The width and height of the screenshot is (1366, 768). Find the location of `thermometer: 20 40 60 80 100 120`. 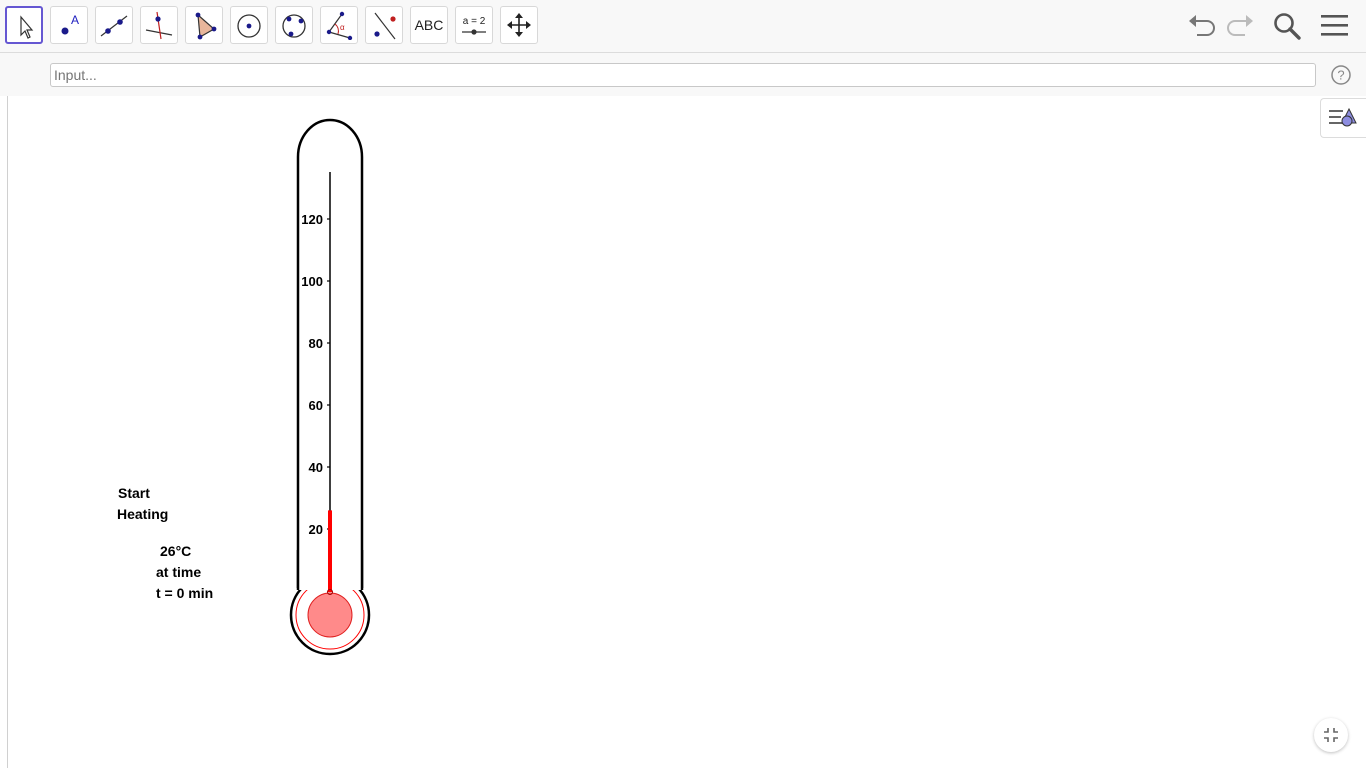

thermometer: 20 40 60 80 100 120 is located at coordinates (330, 387).